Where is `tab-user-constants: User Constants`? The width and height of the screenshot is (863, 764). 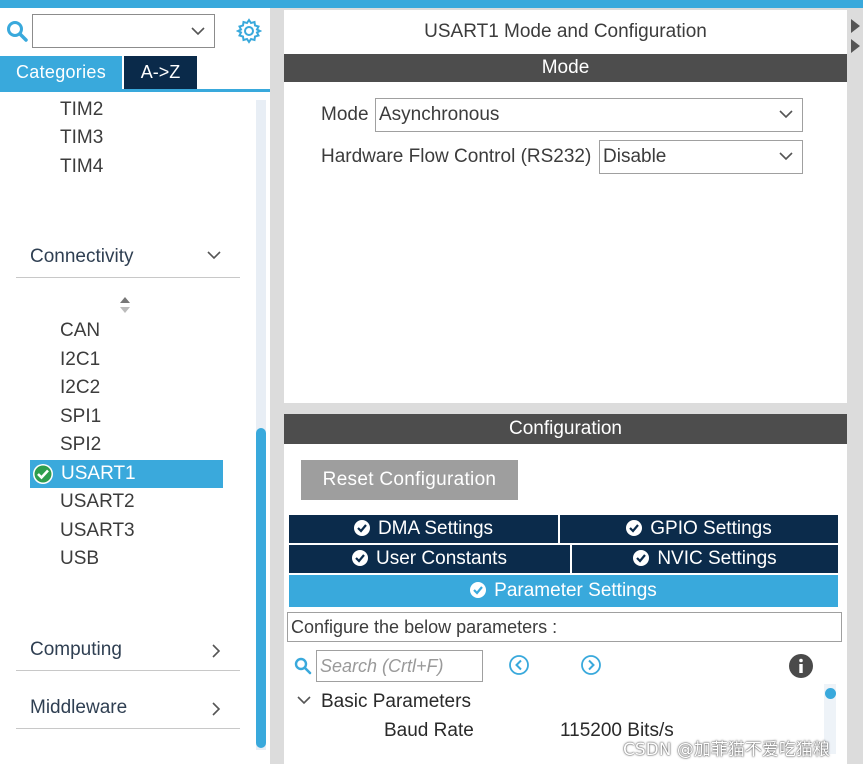
tab-user-constants: User Constants is located at coordinates (429, 559).